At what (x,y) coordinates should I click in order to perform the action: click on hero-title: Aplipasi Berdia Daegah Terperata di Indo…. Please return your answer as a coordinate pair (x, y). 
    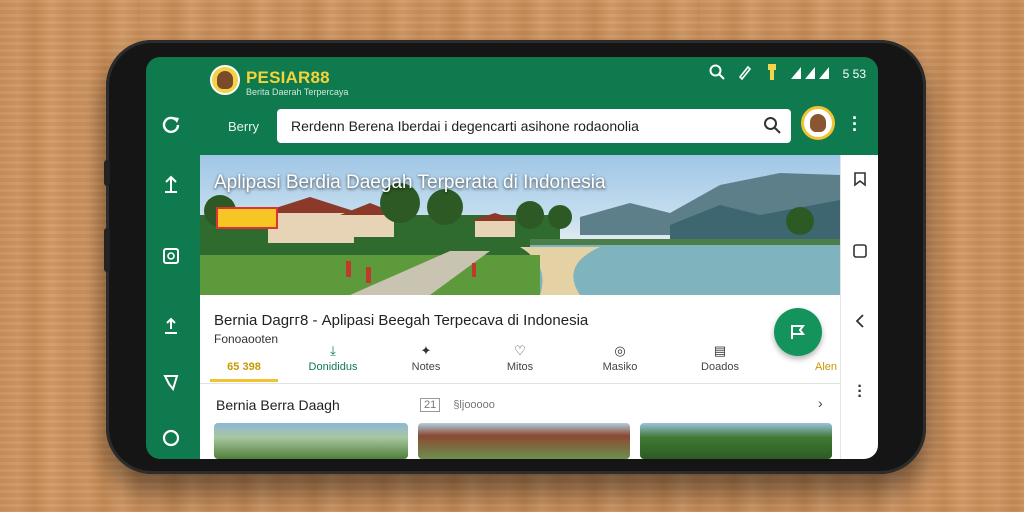
    Looking at the image, I should click on (410, 182).